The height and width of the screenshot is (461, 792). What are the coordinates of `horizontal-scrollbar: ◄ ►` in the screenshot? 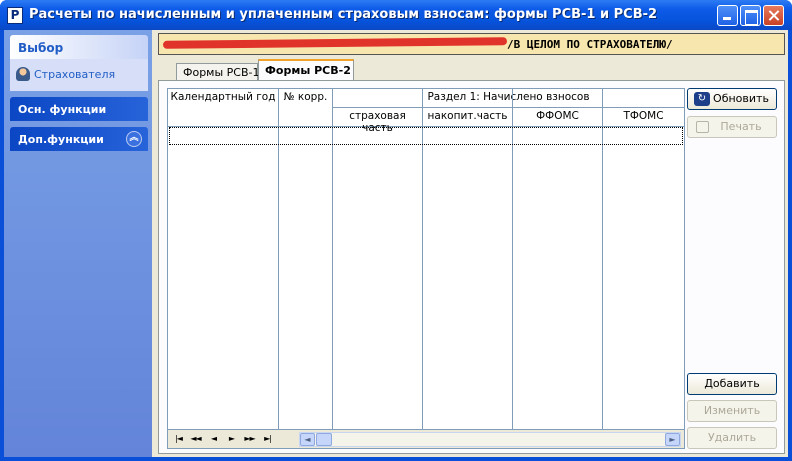 It's located at (490, 439).